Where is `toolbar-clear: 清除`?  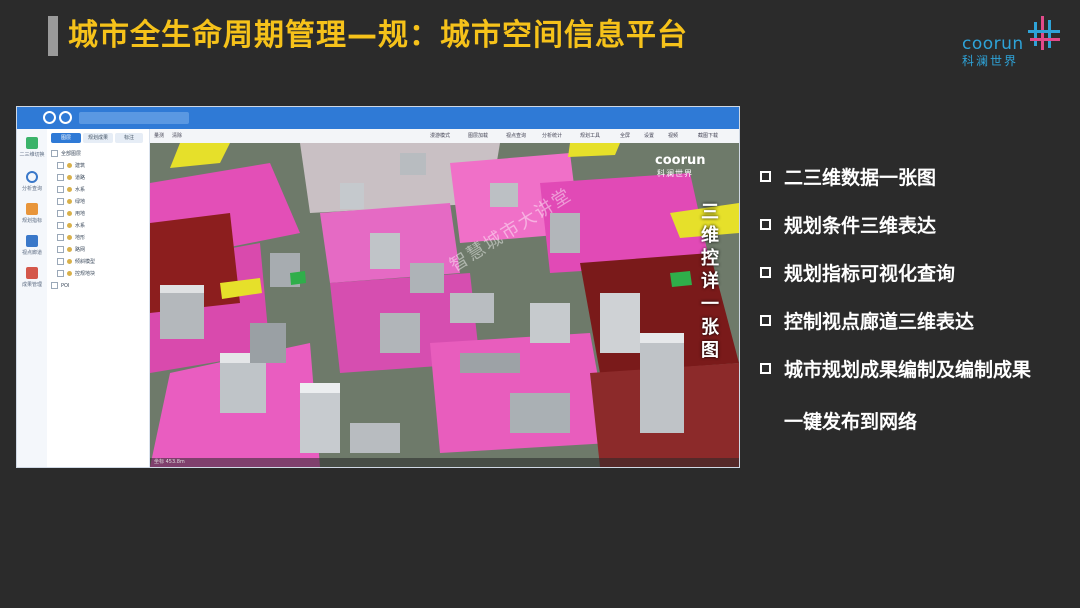
toolbar-clear: 清除 is located at coordinates (177, 135).